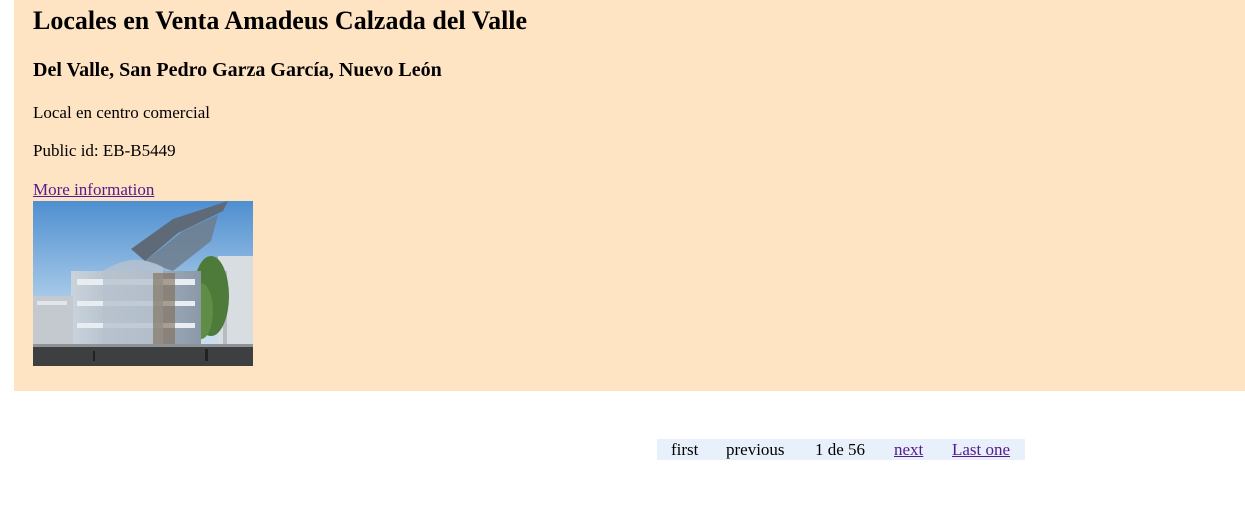 Image resolution: width=1245 pixels, height=509 pixels. I want to click on pagination-first: first, so click(685, 449).